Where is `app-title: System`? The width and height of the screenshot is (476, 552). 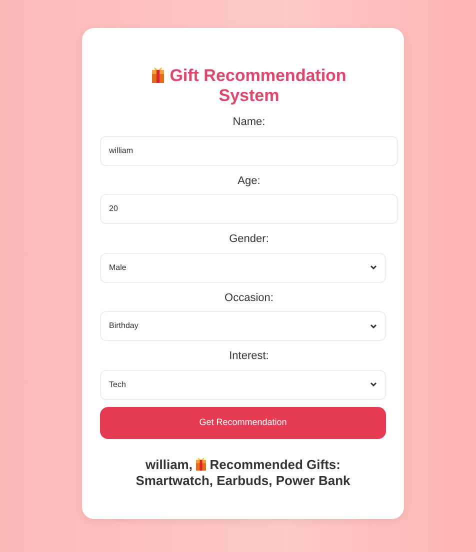
app-title: System is located at coordinates (249, 95).